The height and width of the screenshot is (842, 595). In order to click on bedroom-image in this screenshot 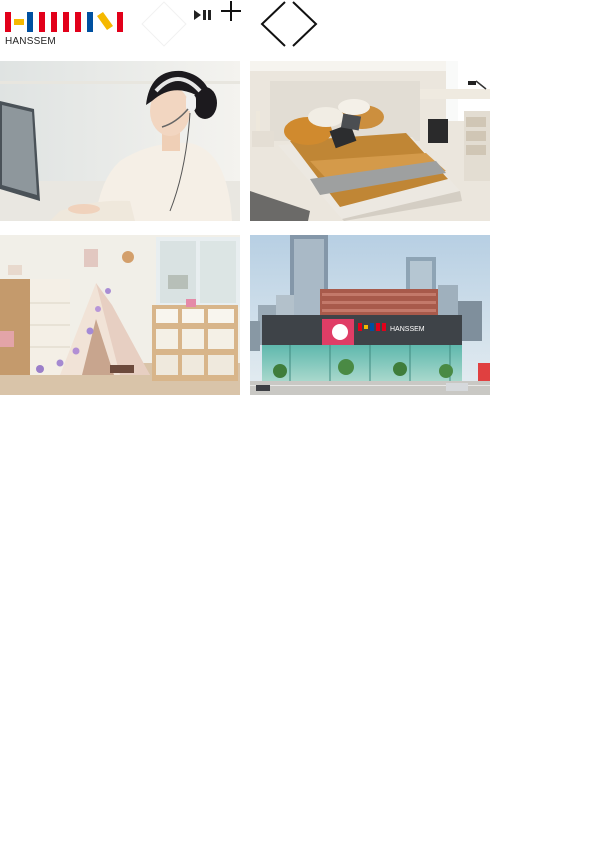, I will do `click(370, 141)`.